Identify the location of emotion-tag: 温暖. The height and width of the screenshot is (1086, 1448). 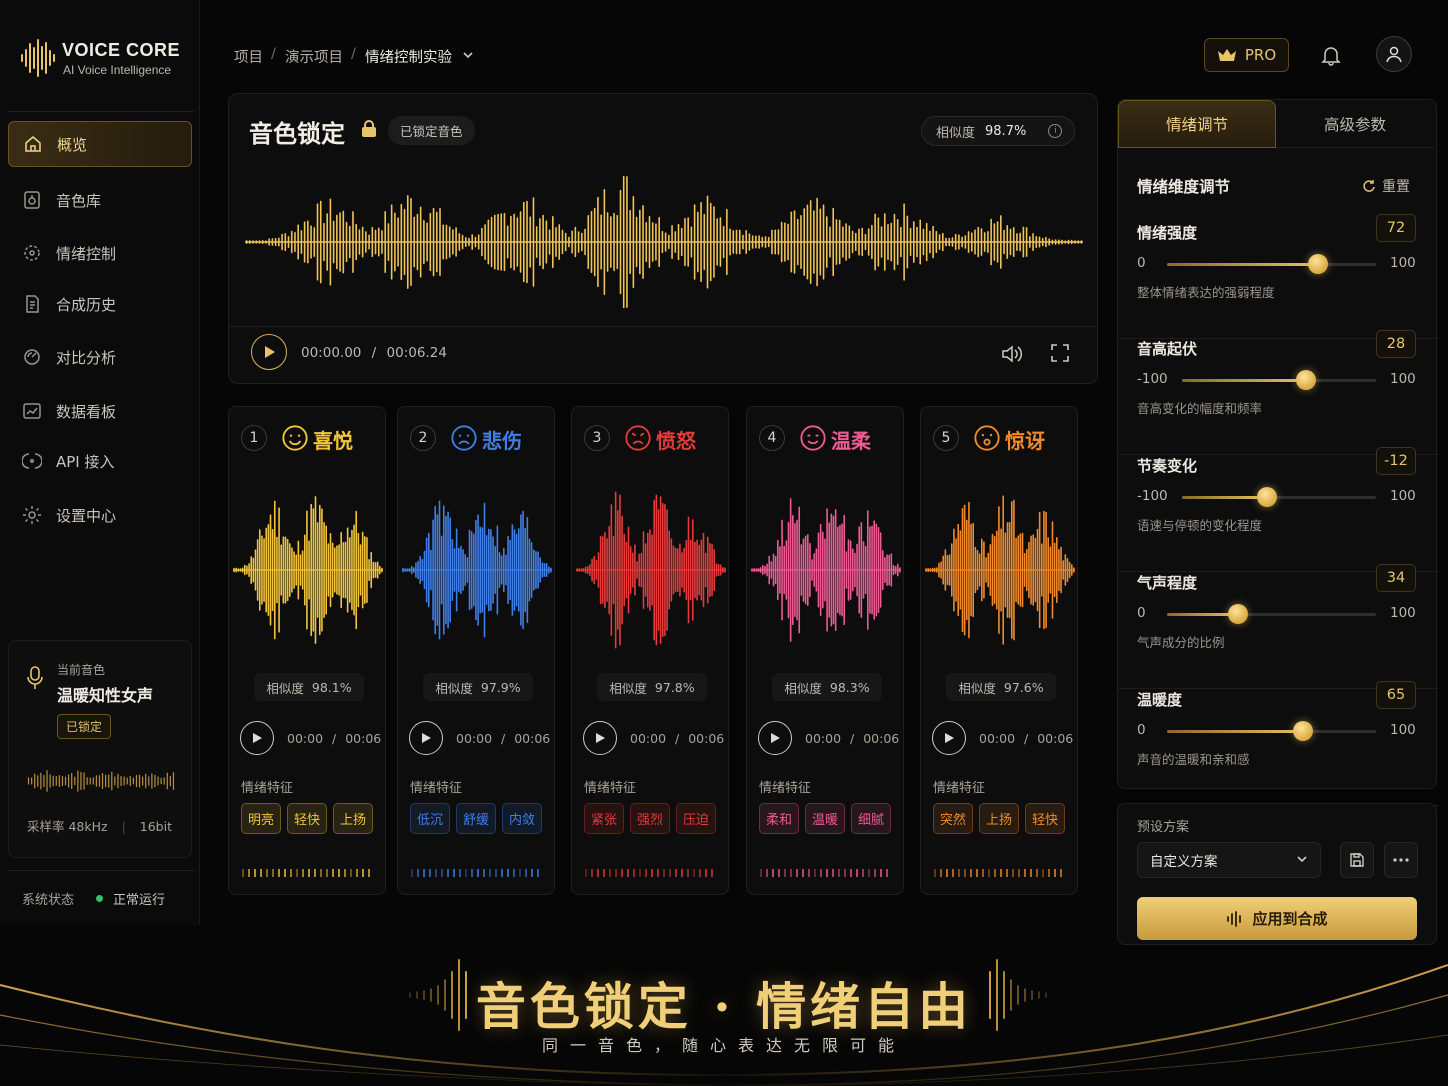
(825, 818).